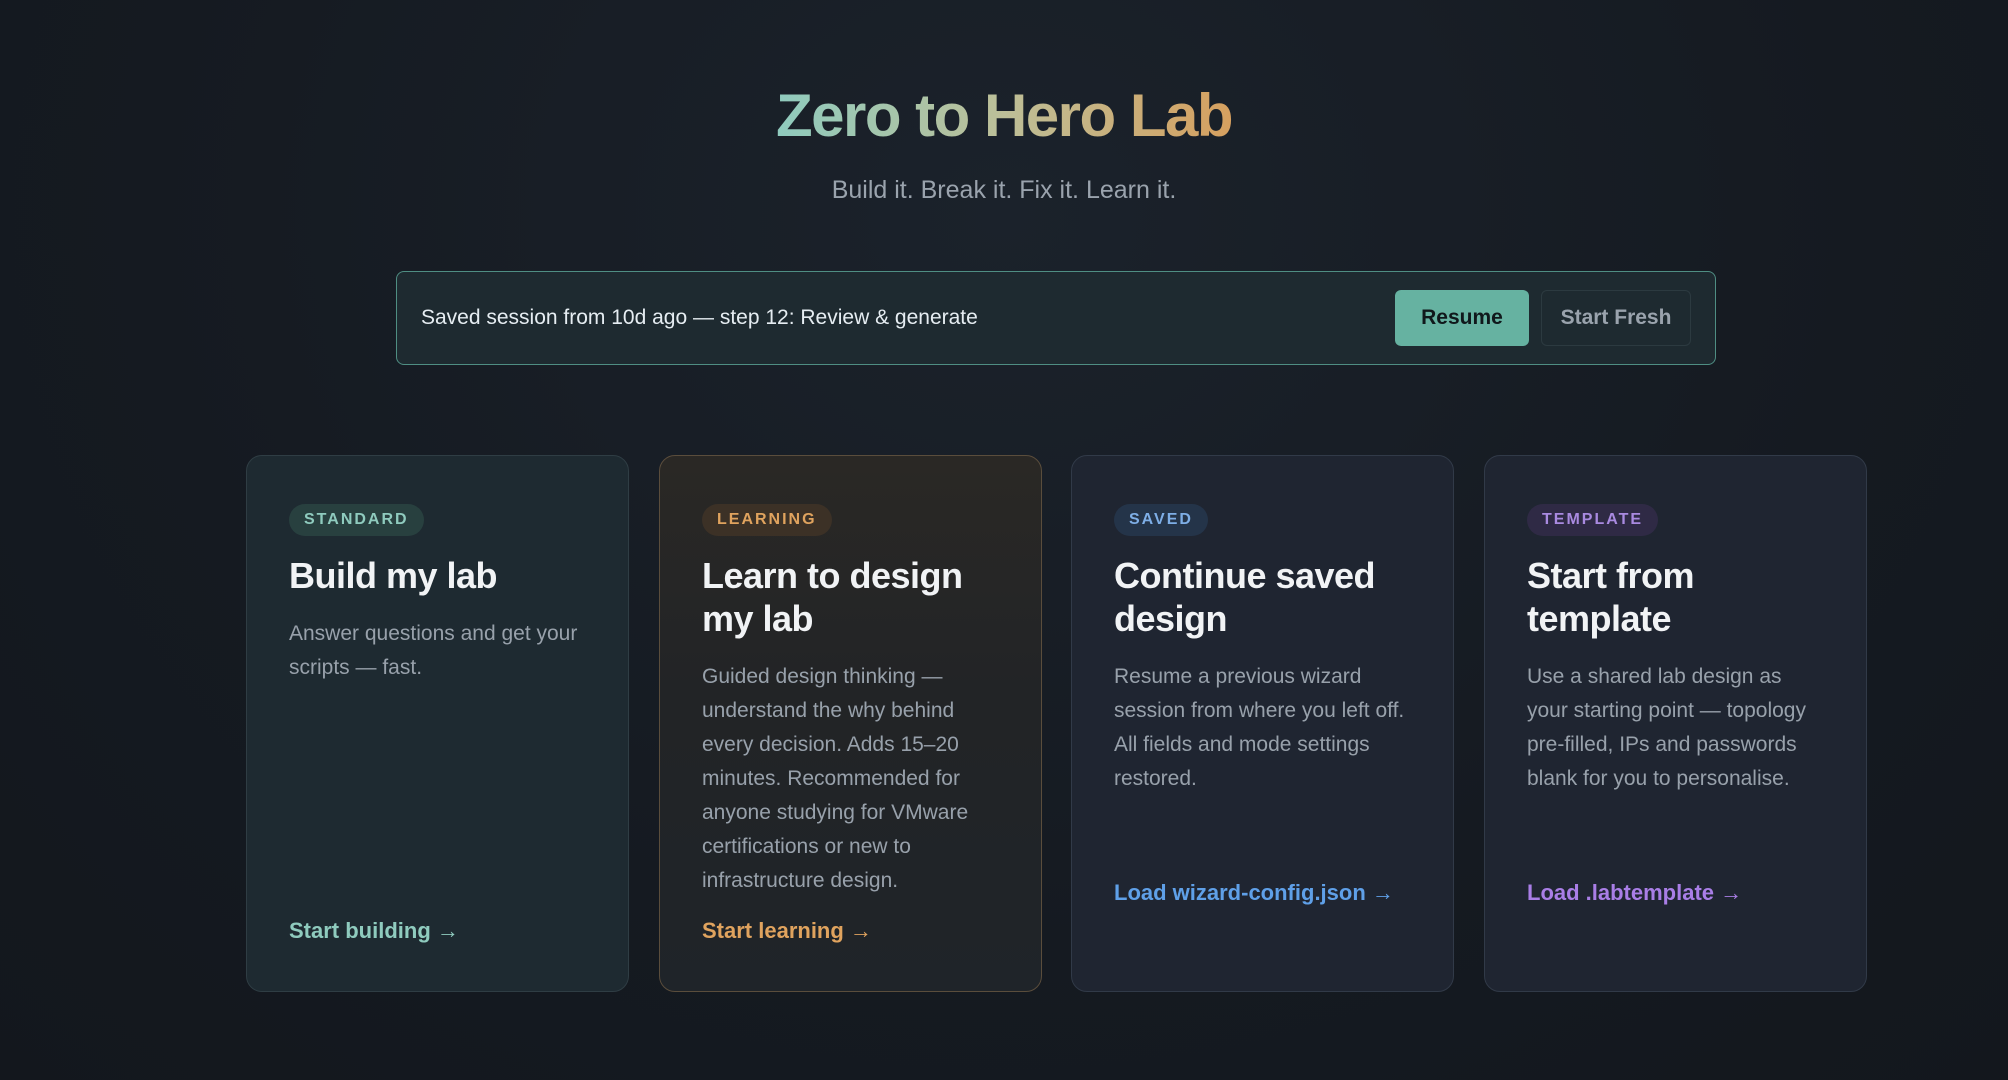 The image size is (2008, 1080). What do you see at coordinates (1616, 318) in the screenshot?
I see `start-fresh-button: Start Fresh` at bounding box center [1616, 318].